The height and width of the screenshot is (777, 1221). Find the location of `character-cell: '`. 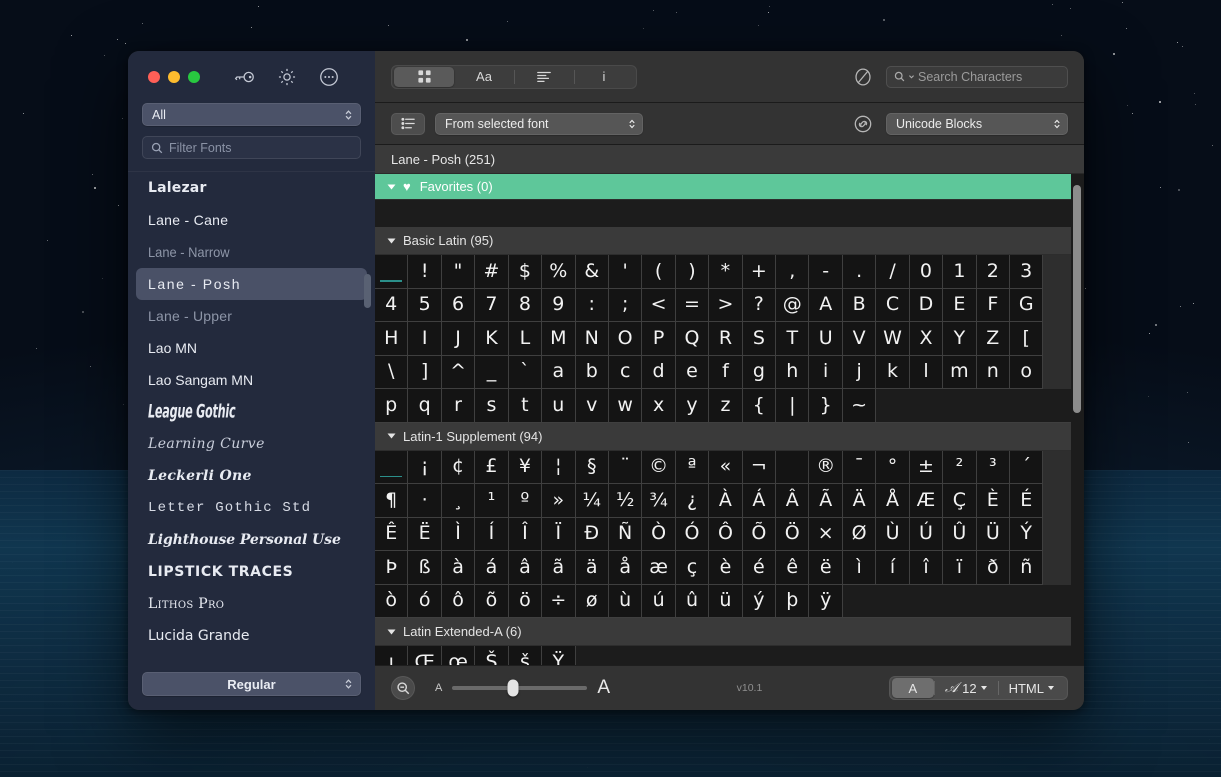

character-cell: ' is located at coordinates (625, 272).